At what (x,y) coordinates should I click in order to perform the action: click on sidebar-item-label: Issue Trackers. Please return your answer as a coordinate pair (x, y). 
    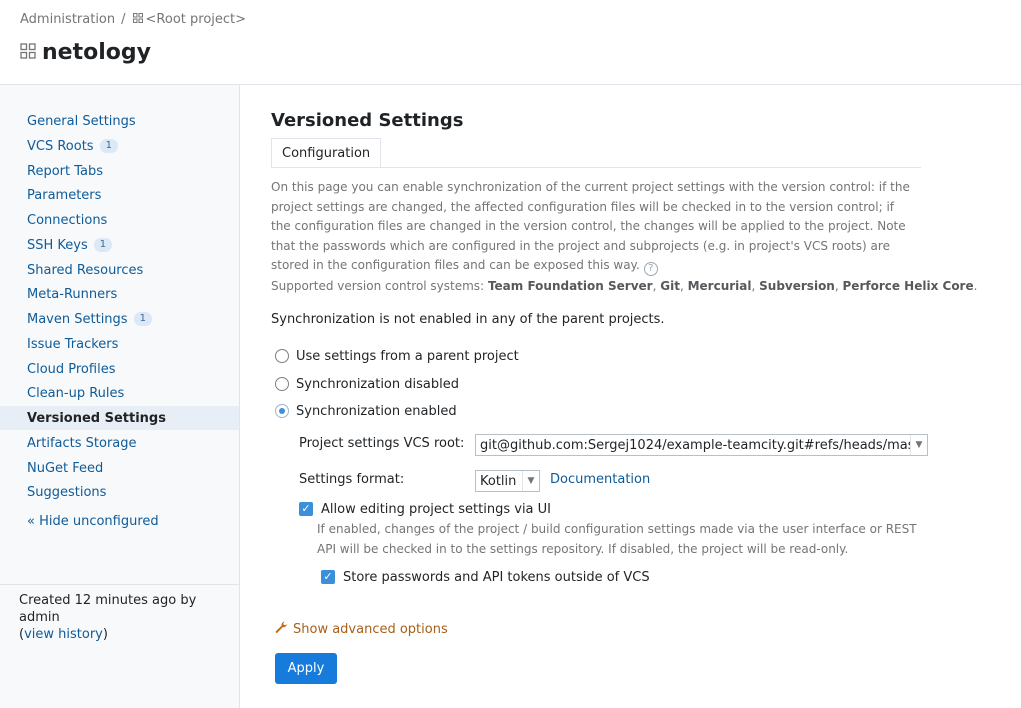
    Looking at the image, I should click on (73, 344).